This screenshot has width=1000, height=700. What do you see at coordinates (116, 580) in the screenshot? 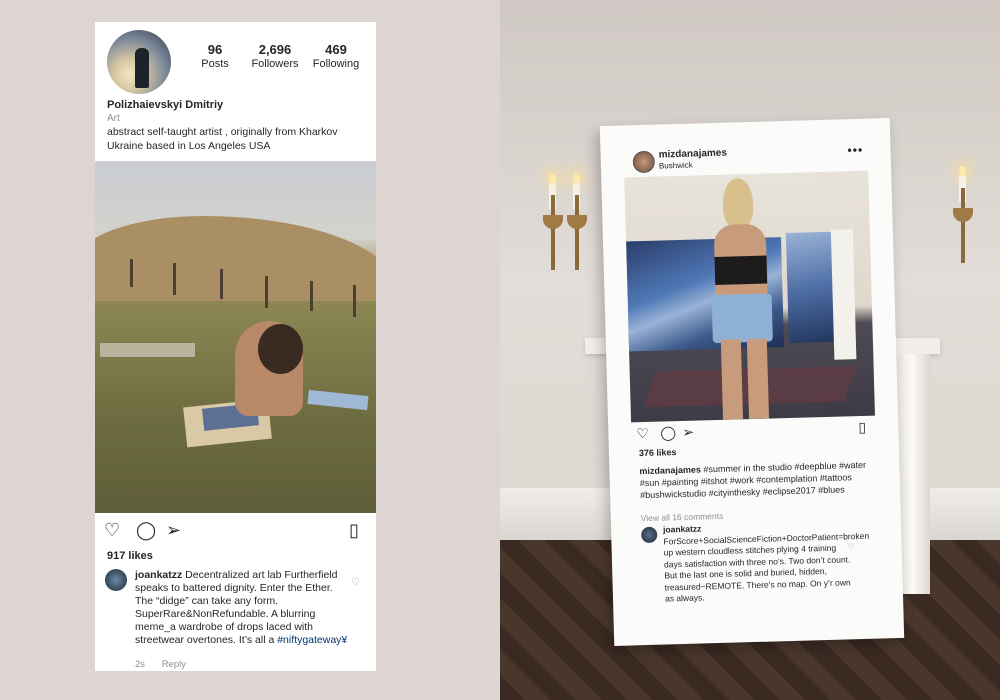
I see `commenter-avatar` at bounding box center [116, 580].